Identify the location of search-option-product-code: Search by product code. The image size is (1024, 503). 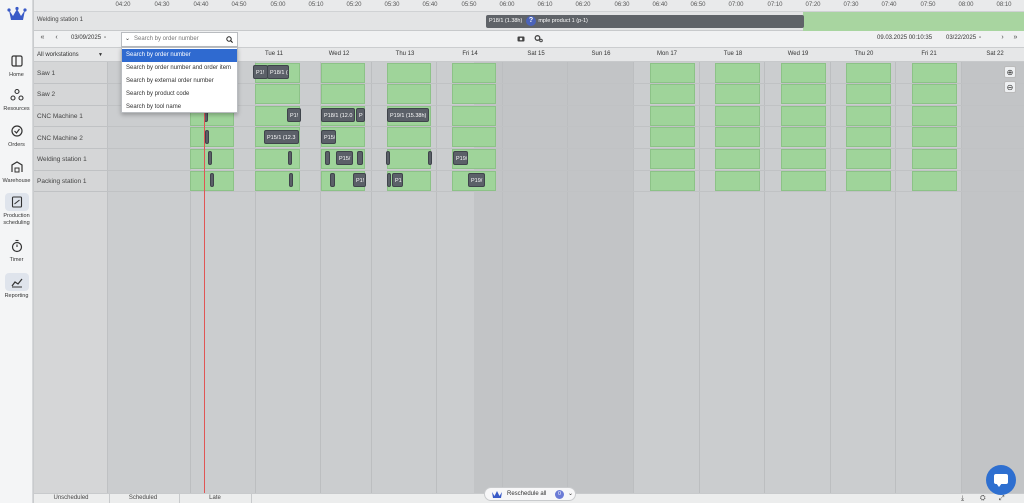
(179, 94).